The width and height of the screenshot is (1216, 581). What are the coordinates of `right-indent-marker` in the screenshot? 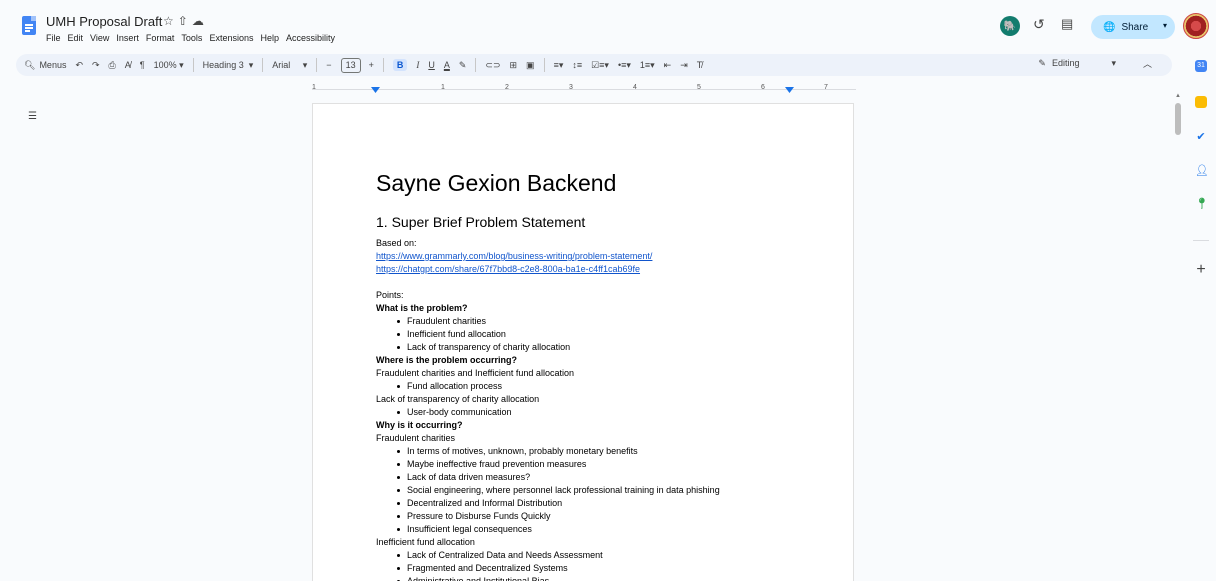 It's located at (789, 90).